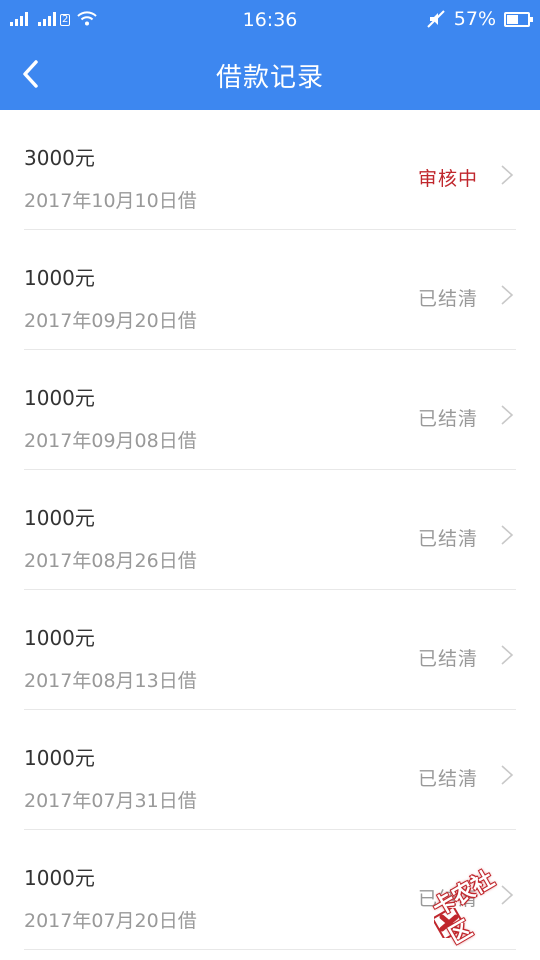 The height and width of the screenshot is (960, 540). Describe the element at coordinates (270, 650) in the screenshot. I see `loan-record-item: 1000元 2017年08月13日借 已结清` at that location.